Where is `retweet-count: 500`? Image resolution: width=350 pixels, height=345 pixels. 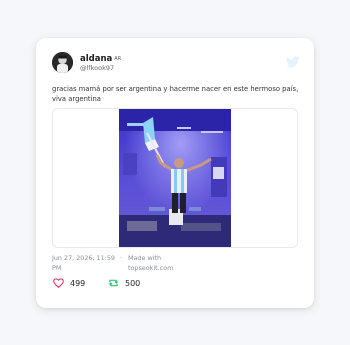
retweet-count: 500 is located at coordinates (133, 283).